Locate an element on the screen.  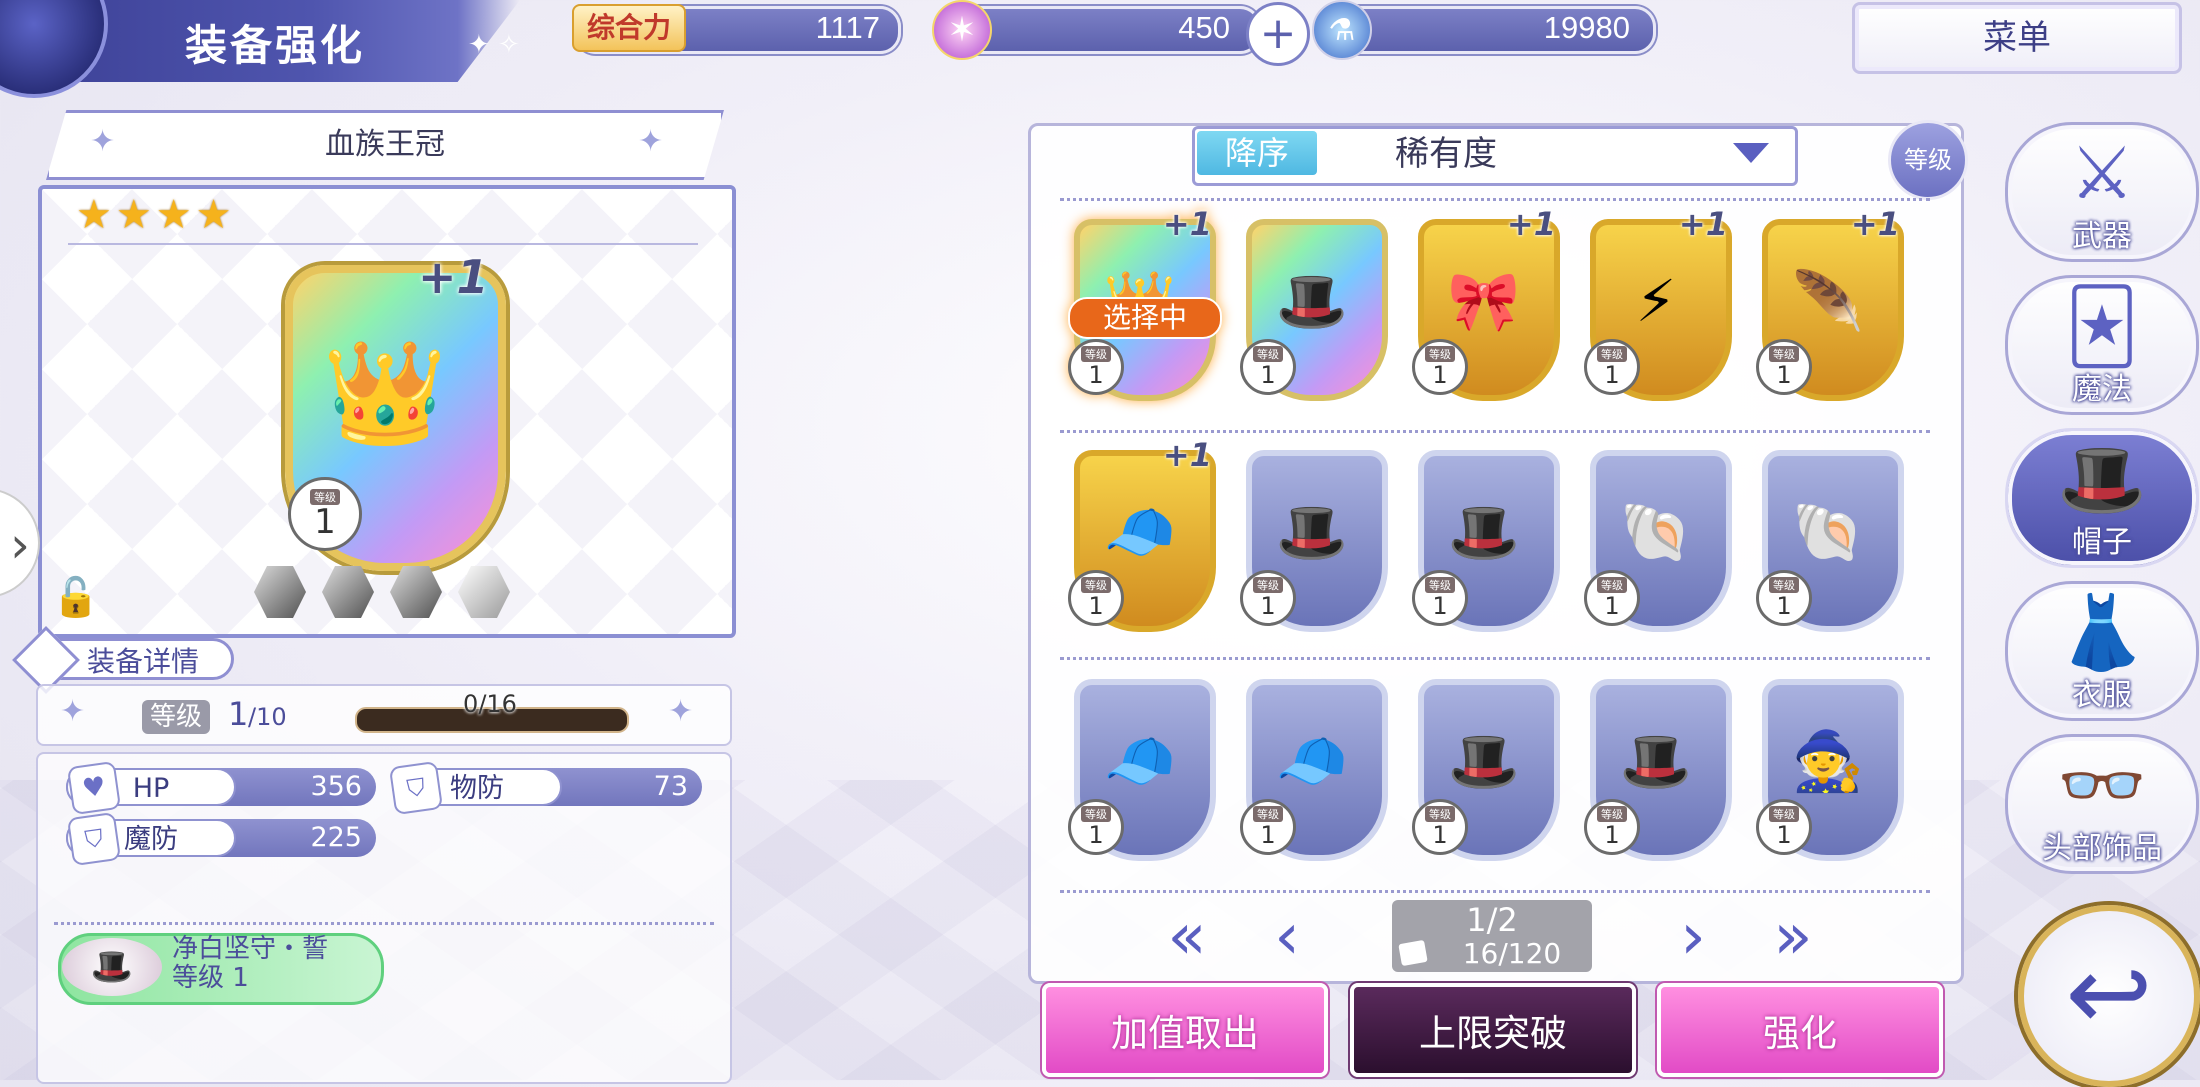
prev-equipment-arrow: › is located at coordinates (20, 543).